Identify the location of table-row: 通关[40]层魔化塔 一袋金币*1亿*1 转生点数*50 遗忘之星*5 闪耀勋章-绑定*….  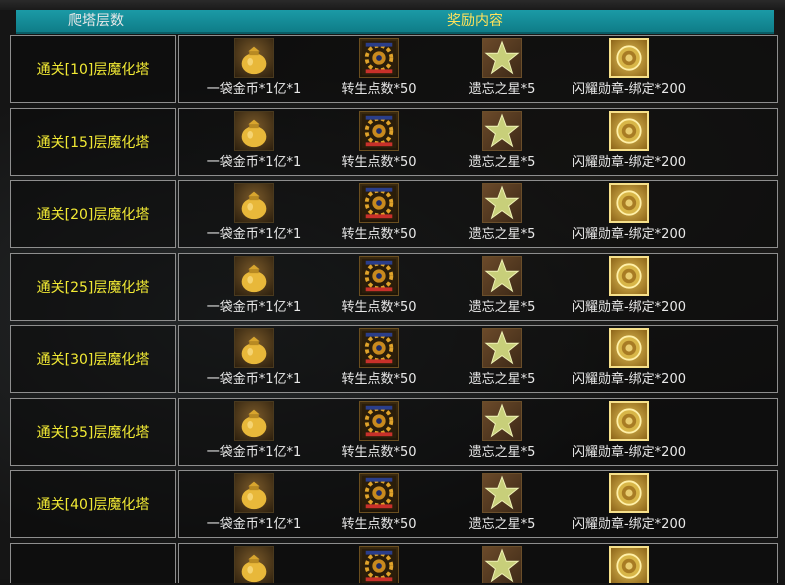
(394, 505).